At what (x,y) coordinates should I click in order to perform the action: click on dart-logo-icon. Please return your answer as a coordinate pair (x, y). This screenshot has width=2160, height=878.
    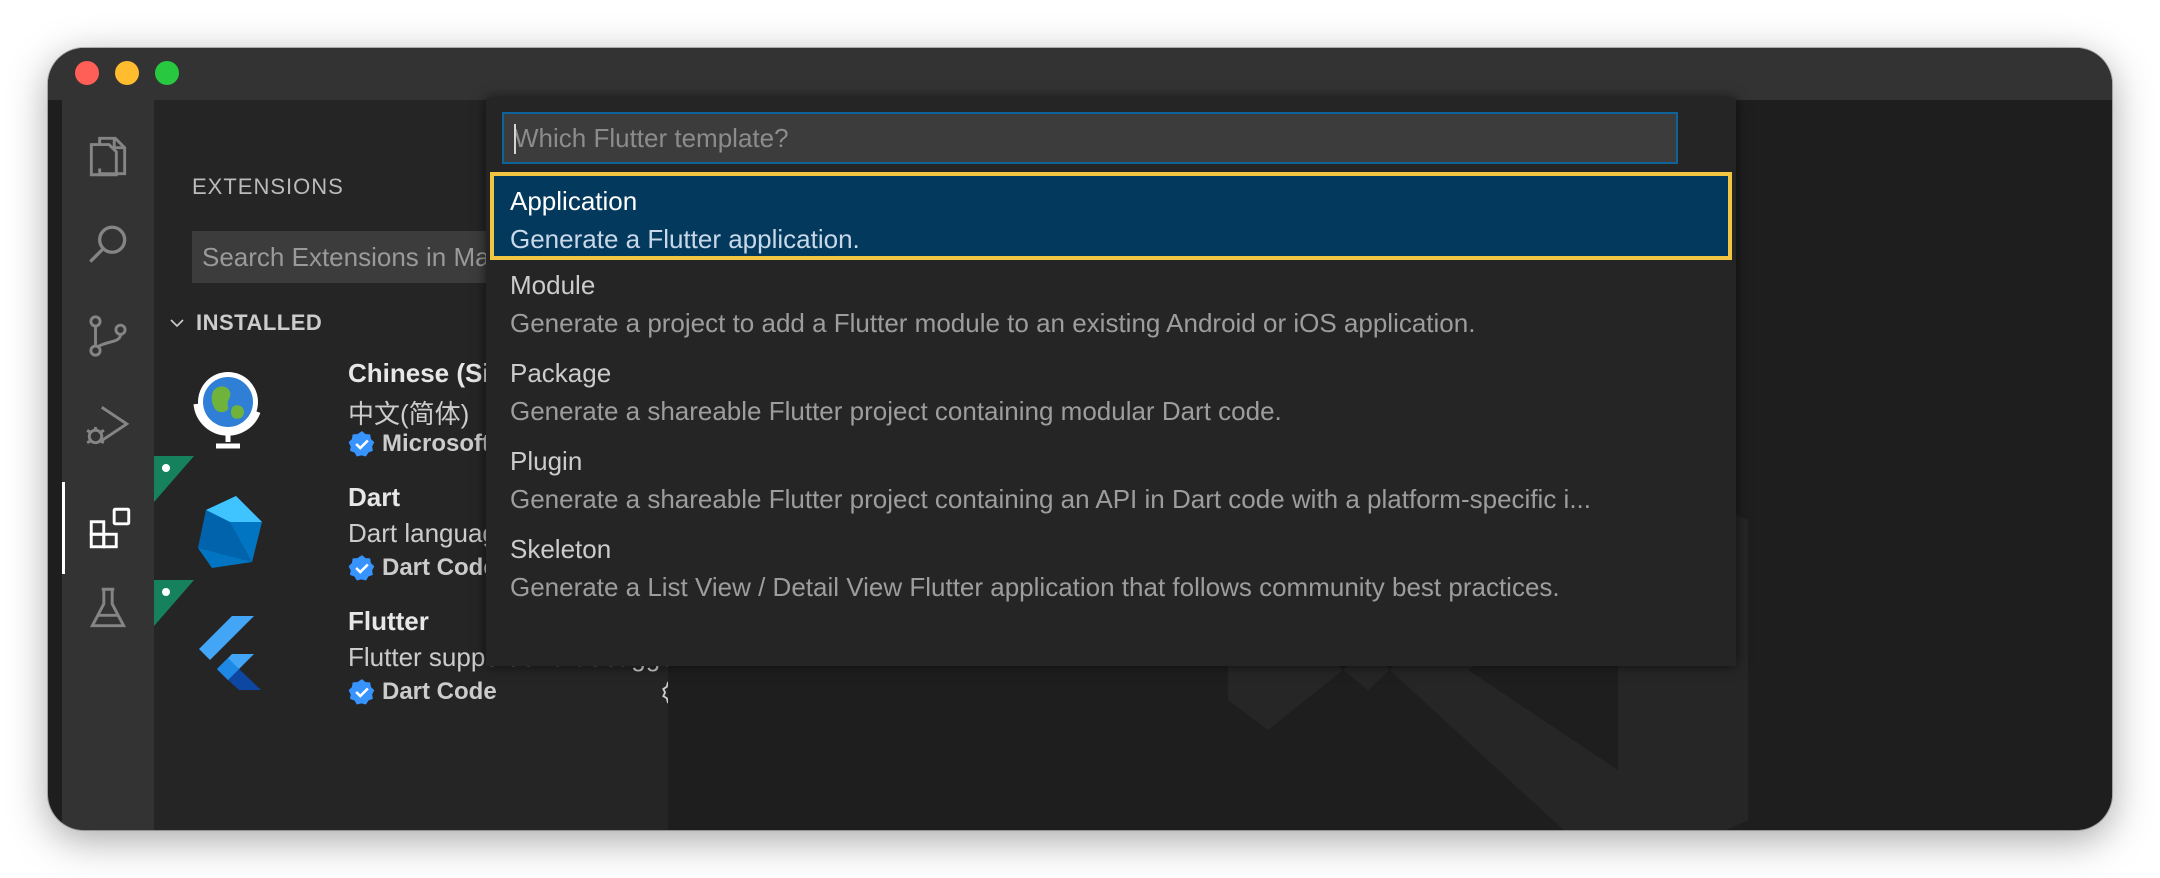
    Looking at the image, I should click on (230, 532).